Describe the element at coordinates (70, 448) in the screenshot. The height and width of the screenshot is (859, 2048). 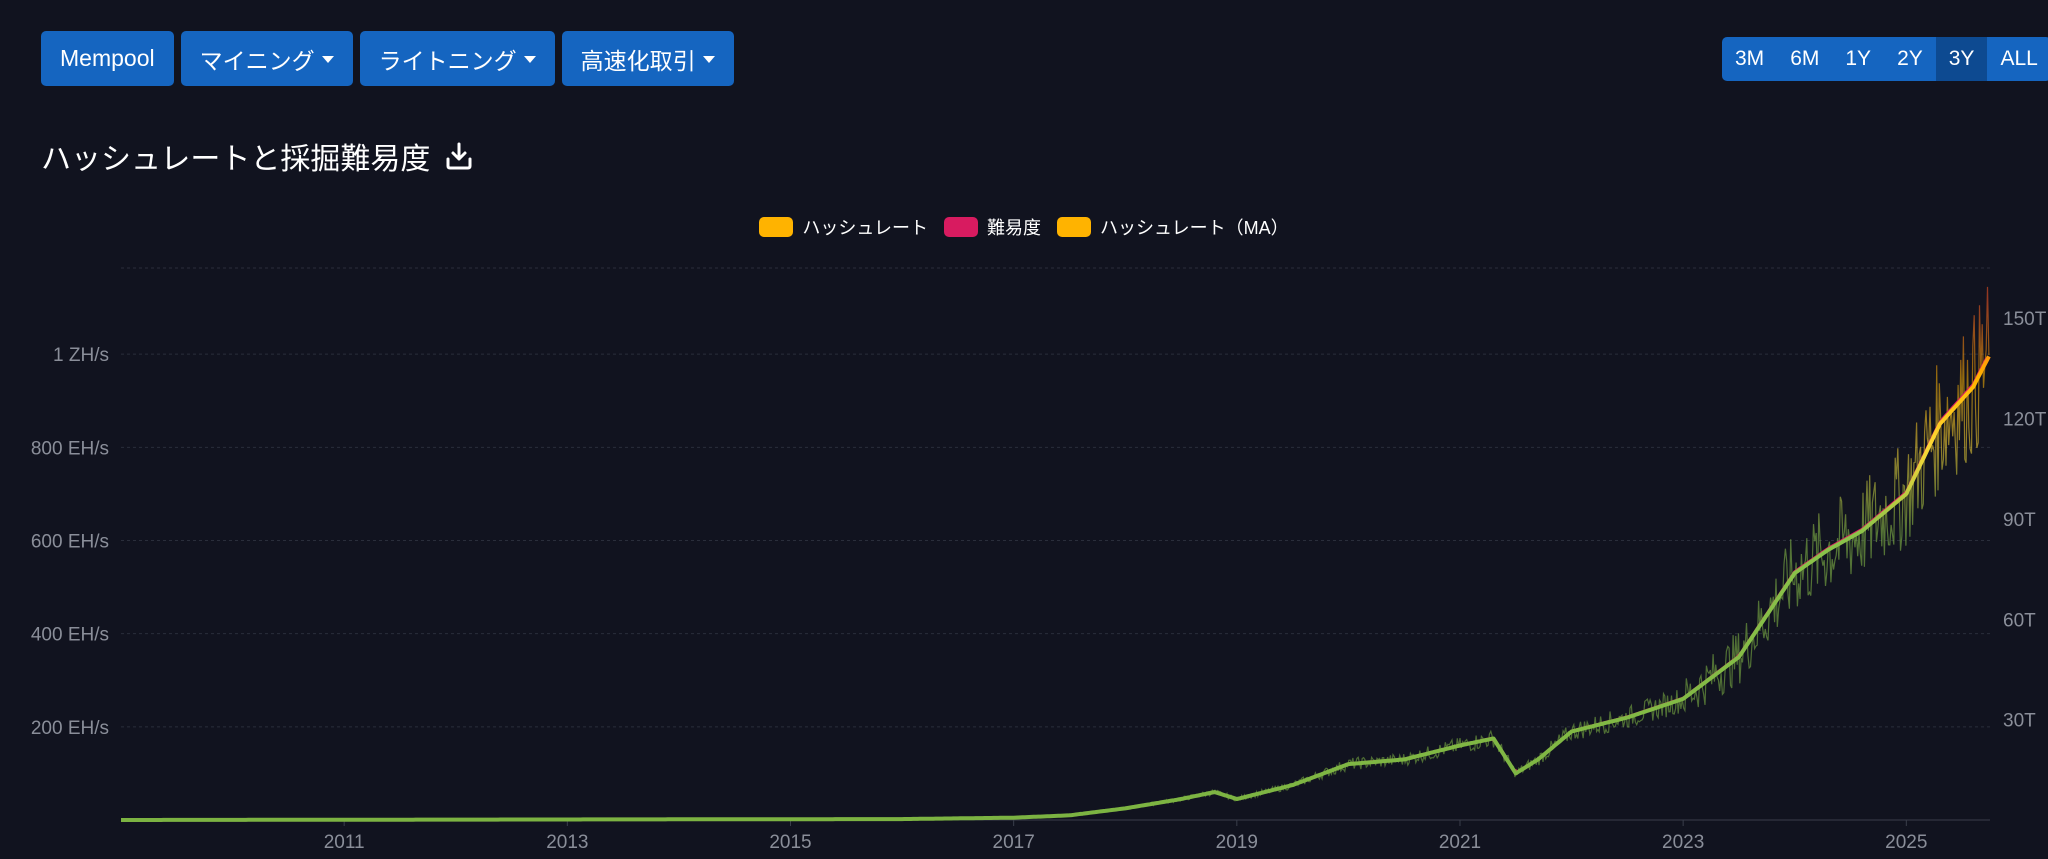
I see `y-left-tick-label: 800 EH/s` at that location.